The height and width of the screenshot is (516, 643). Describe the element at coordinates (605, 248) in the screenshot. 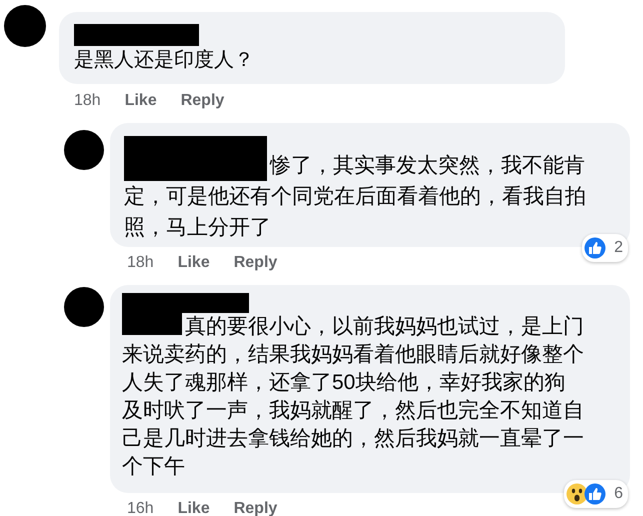

I see `reactions-badge: 2` at that location.